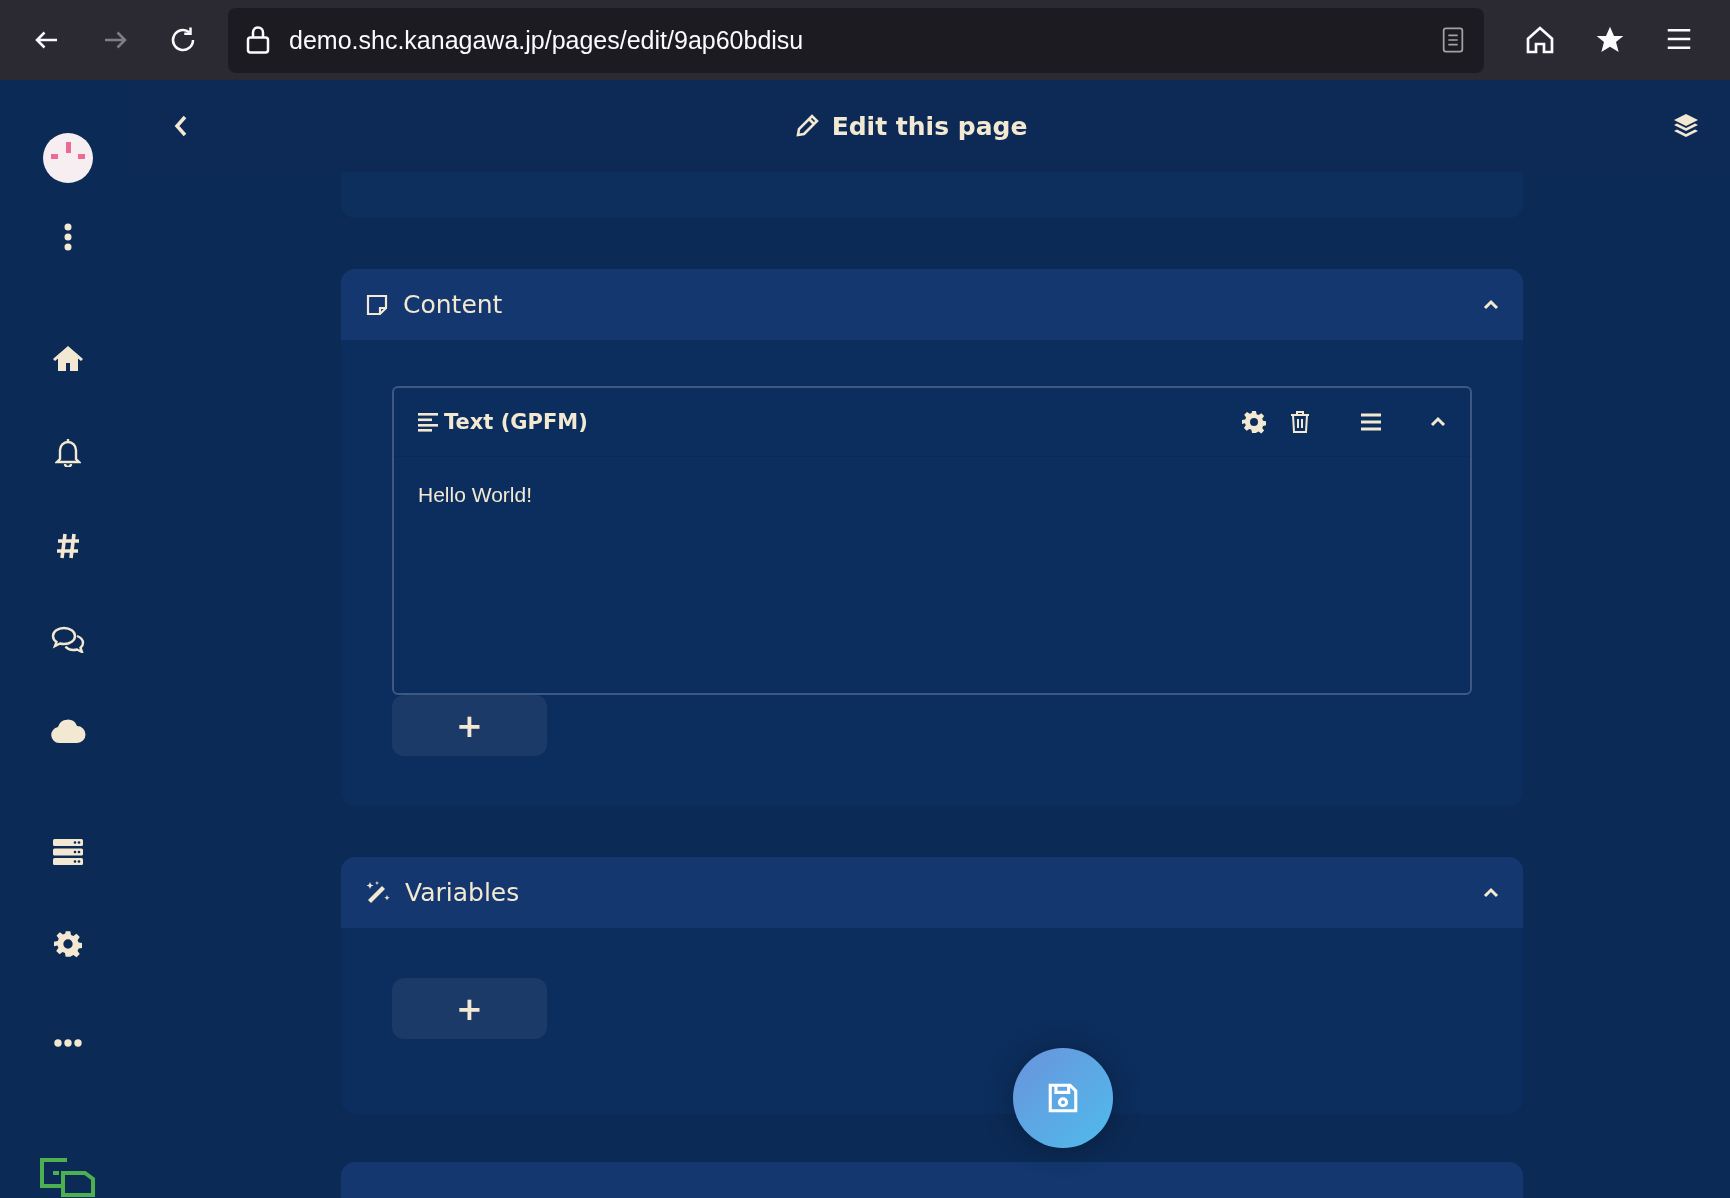  I want to click on back-chevron-icon, so click(181, 126).